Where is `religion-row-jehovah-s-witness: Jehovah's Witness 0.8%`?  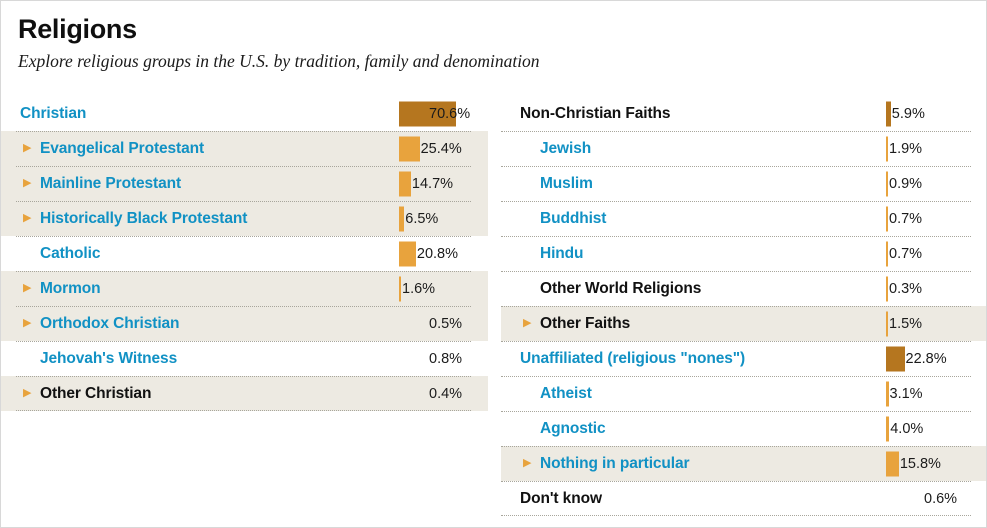
religion-row-jehovah-s-witness: Jehovah's Witness 0.8% is located at coordinates (244, 358).